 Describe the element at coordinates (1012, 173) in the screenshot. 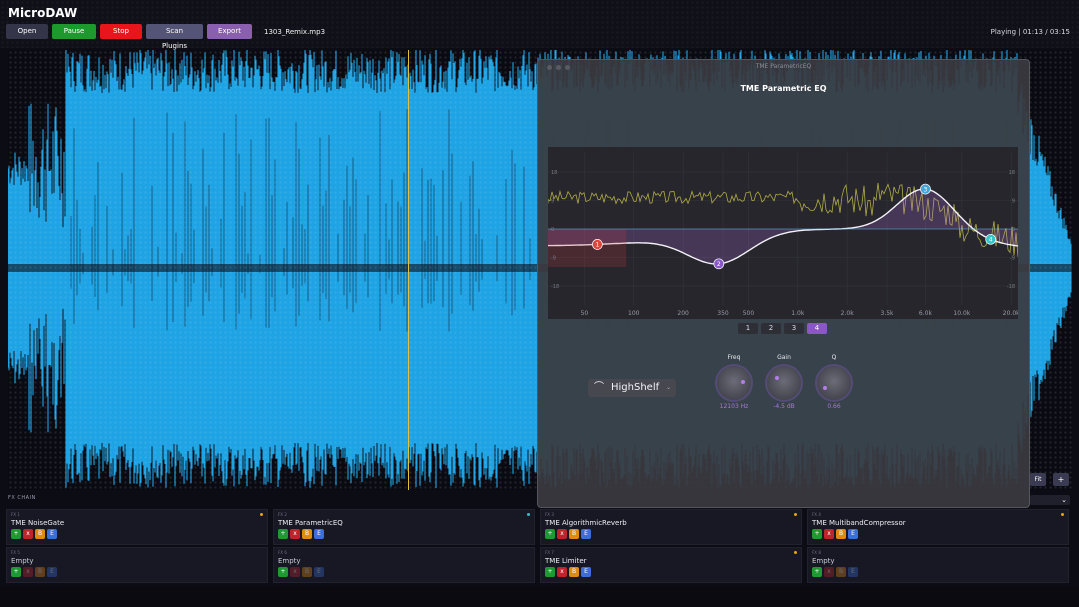

I see `db-axis-label: 18` at that location.